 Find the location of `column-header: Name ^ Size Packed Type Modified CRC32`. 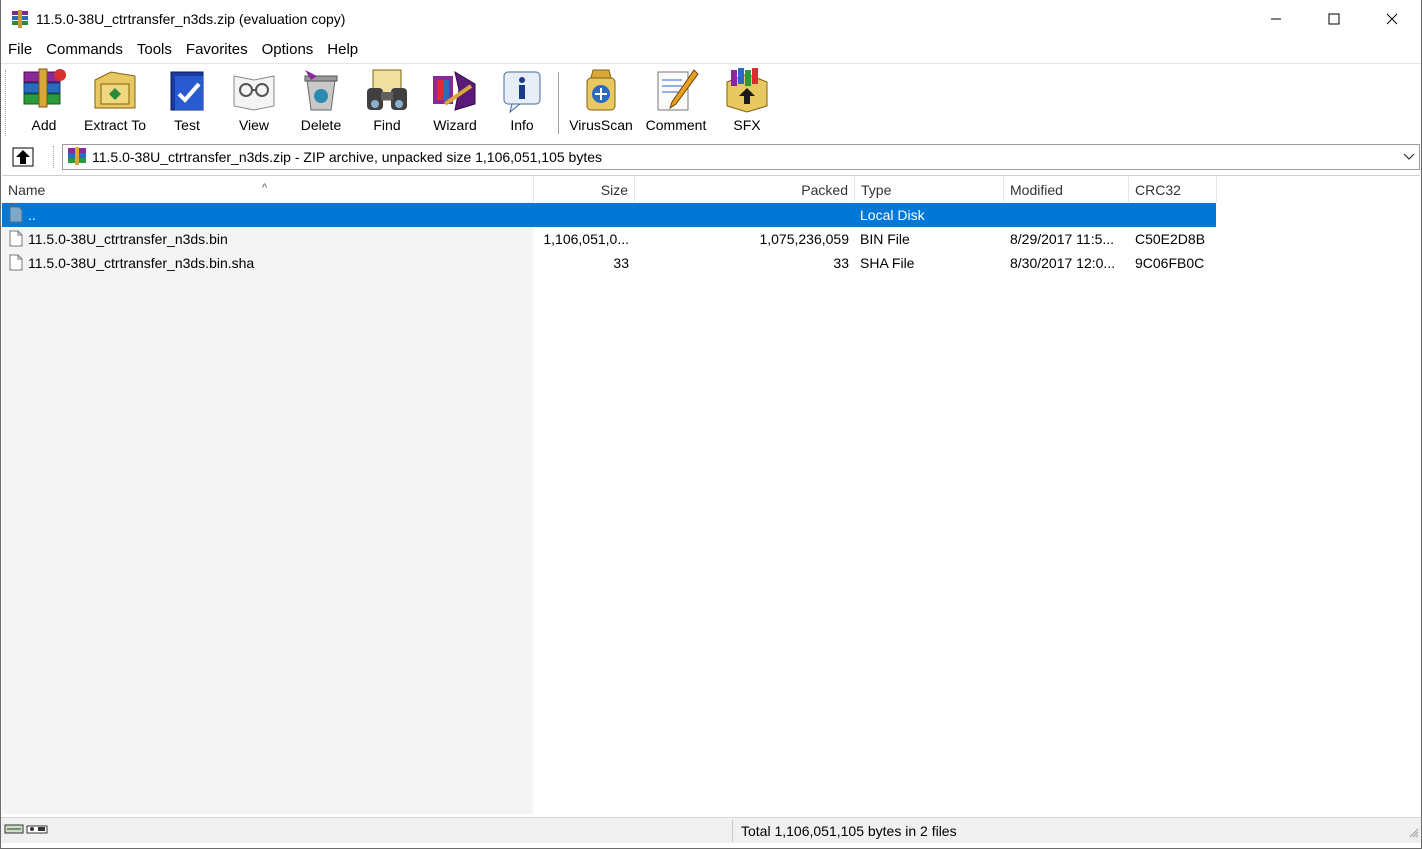

column-header: Name ^ Size Packed Type Modified CRC32 is located at coordinates (711, 189).